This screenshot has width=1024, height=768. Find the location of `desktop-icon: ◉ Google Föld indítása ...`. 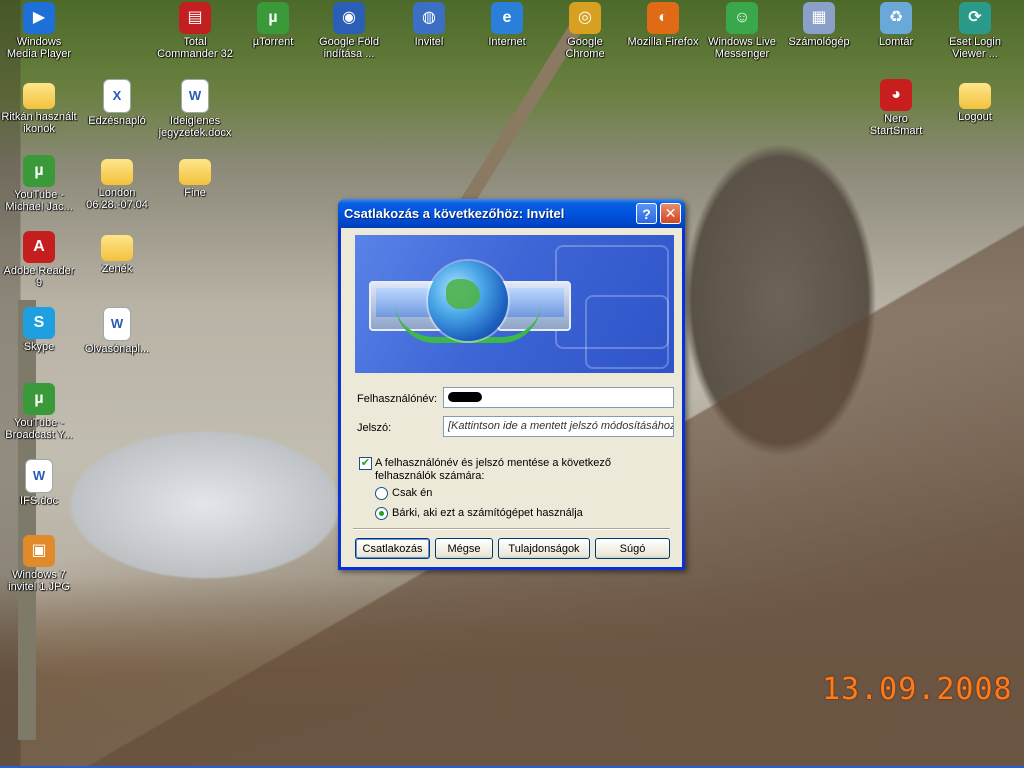

desktop-icon: ◉ Google Föld indítása ... is located at coordinates (349, 31).